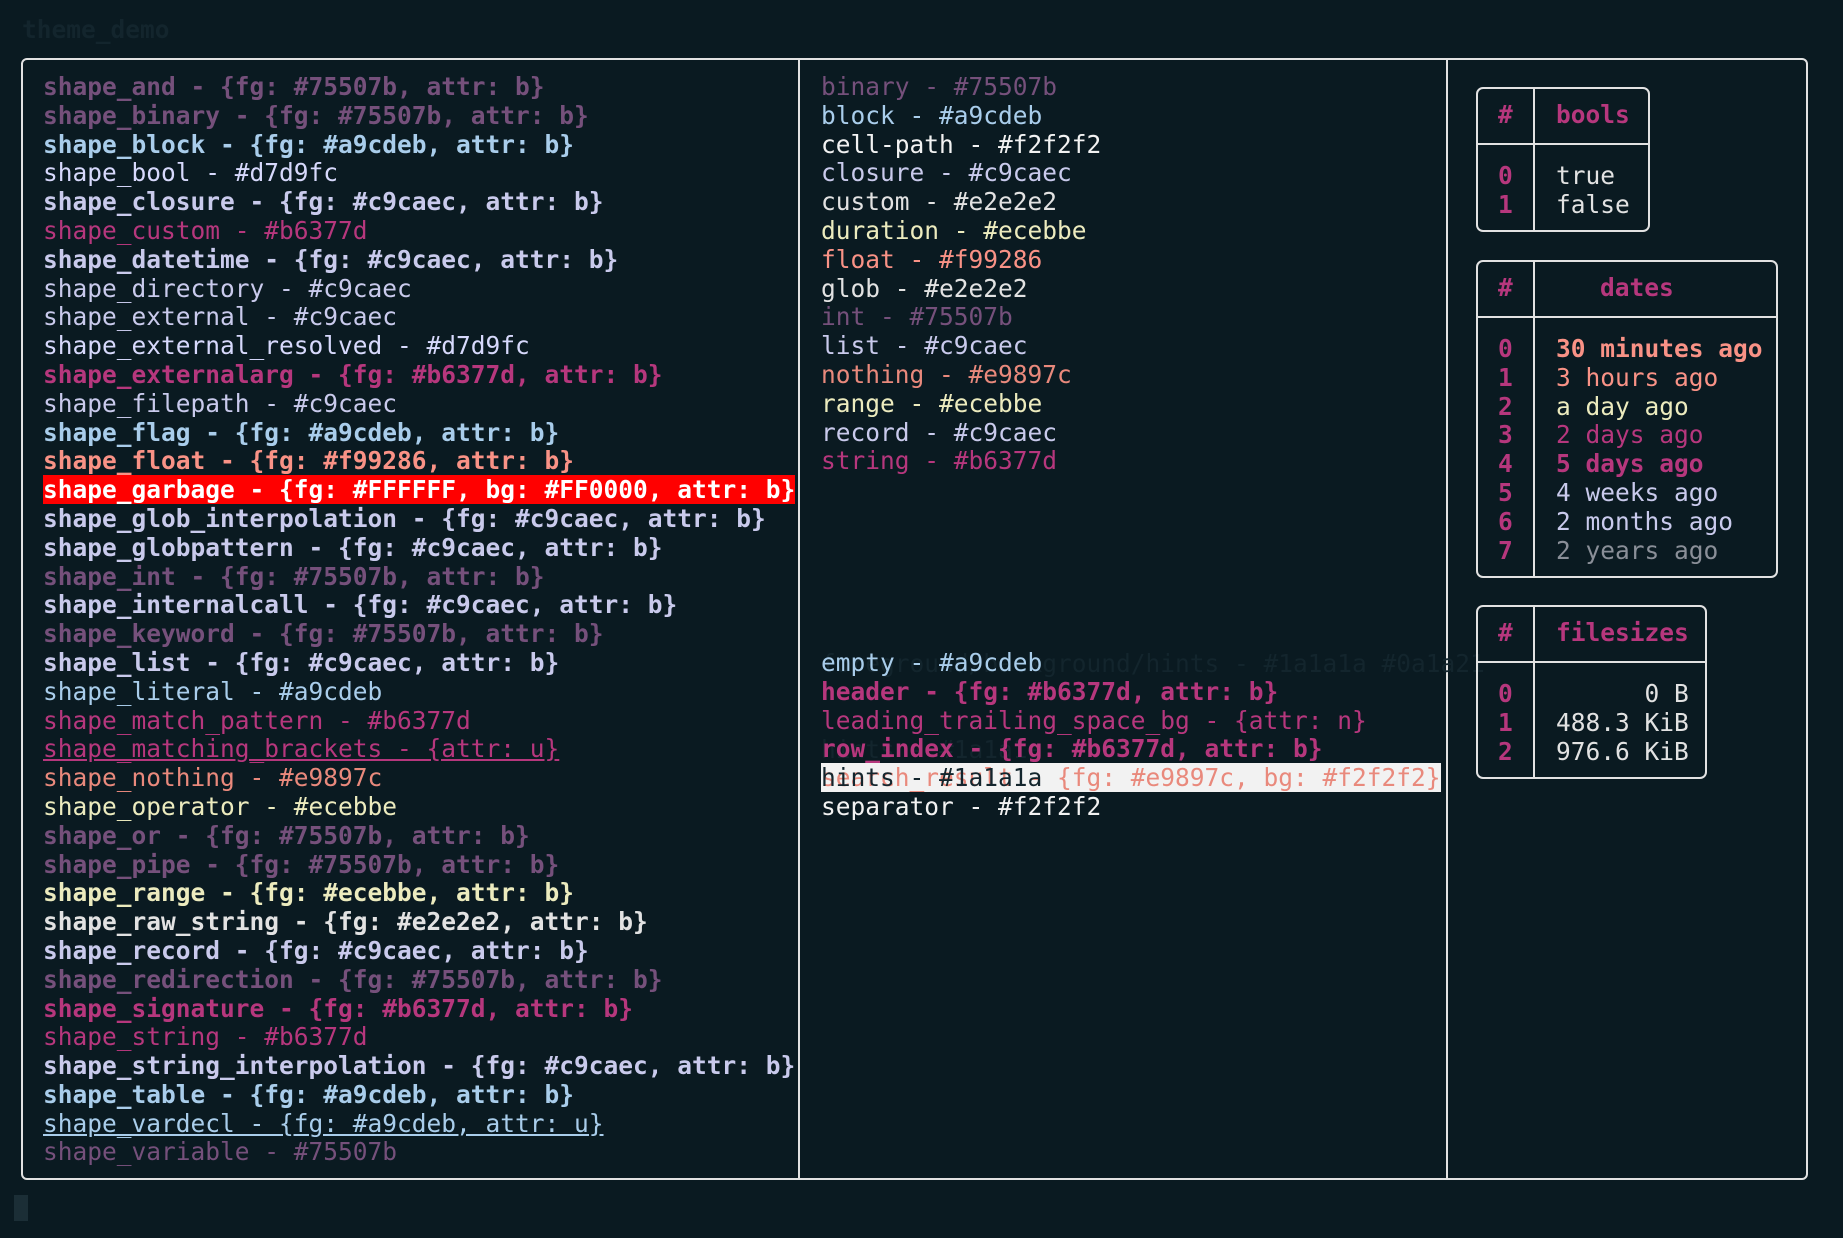 The width and height of the screenshot is (1843, 1238). What do you see at coordinates (1593, 114) in the screenshot?
I see `bools-header: bools` at bounding box center [1593, 114].